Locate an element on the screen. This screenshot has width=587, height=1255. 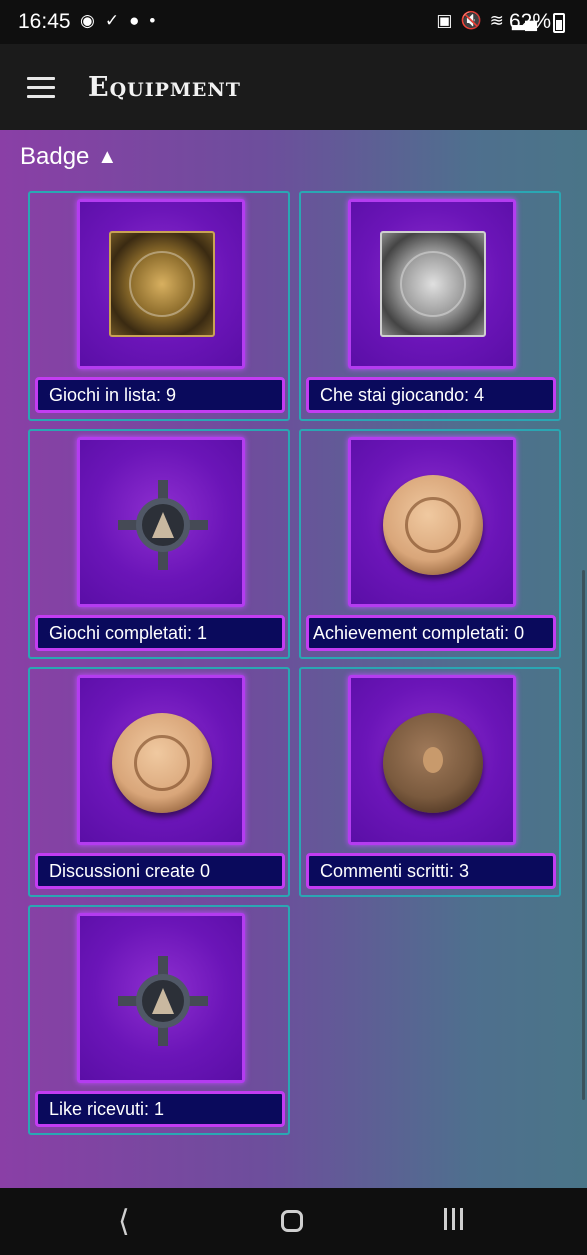
reddit-icon: ● is located at coordinates (134, 20).